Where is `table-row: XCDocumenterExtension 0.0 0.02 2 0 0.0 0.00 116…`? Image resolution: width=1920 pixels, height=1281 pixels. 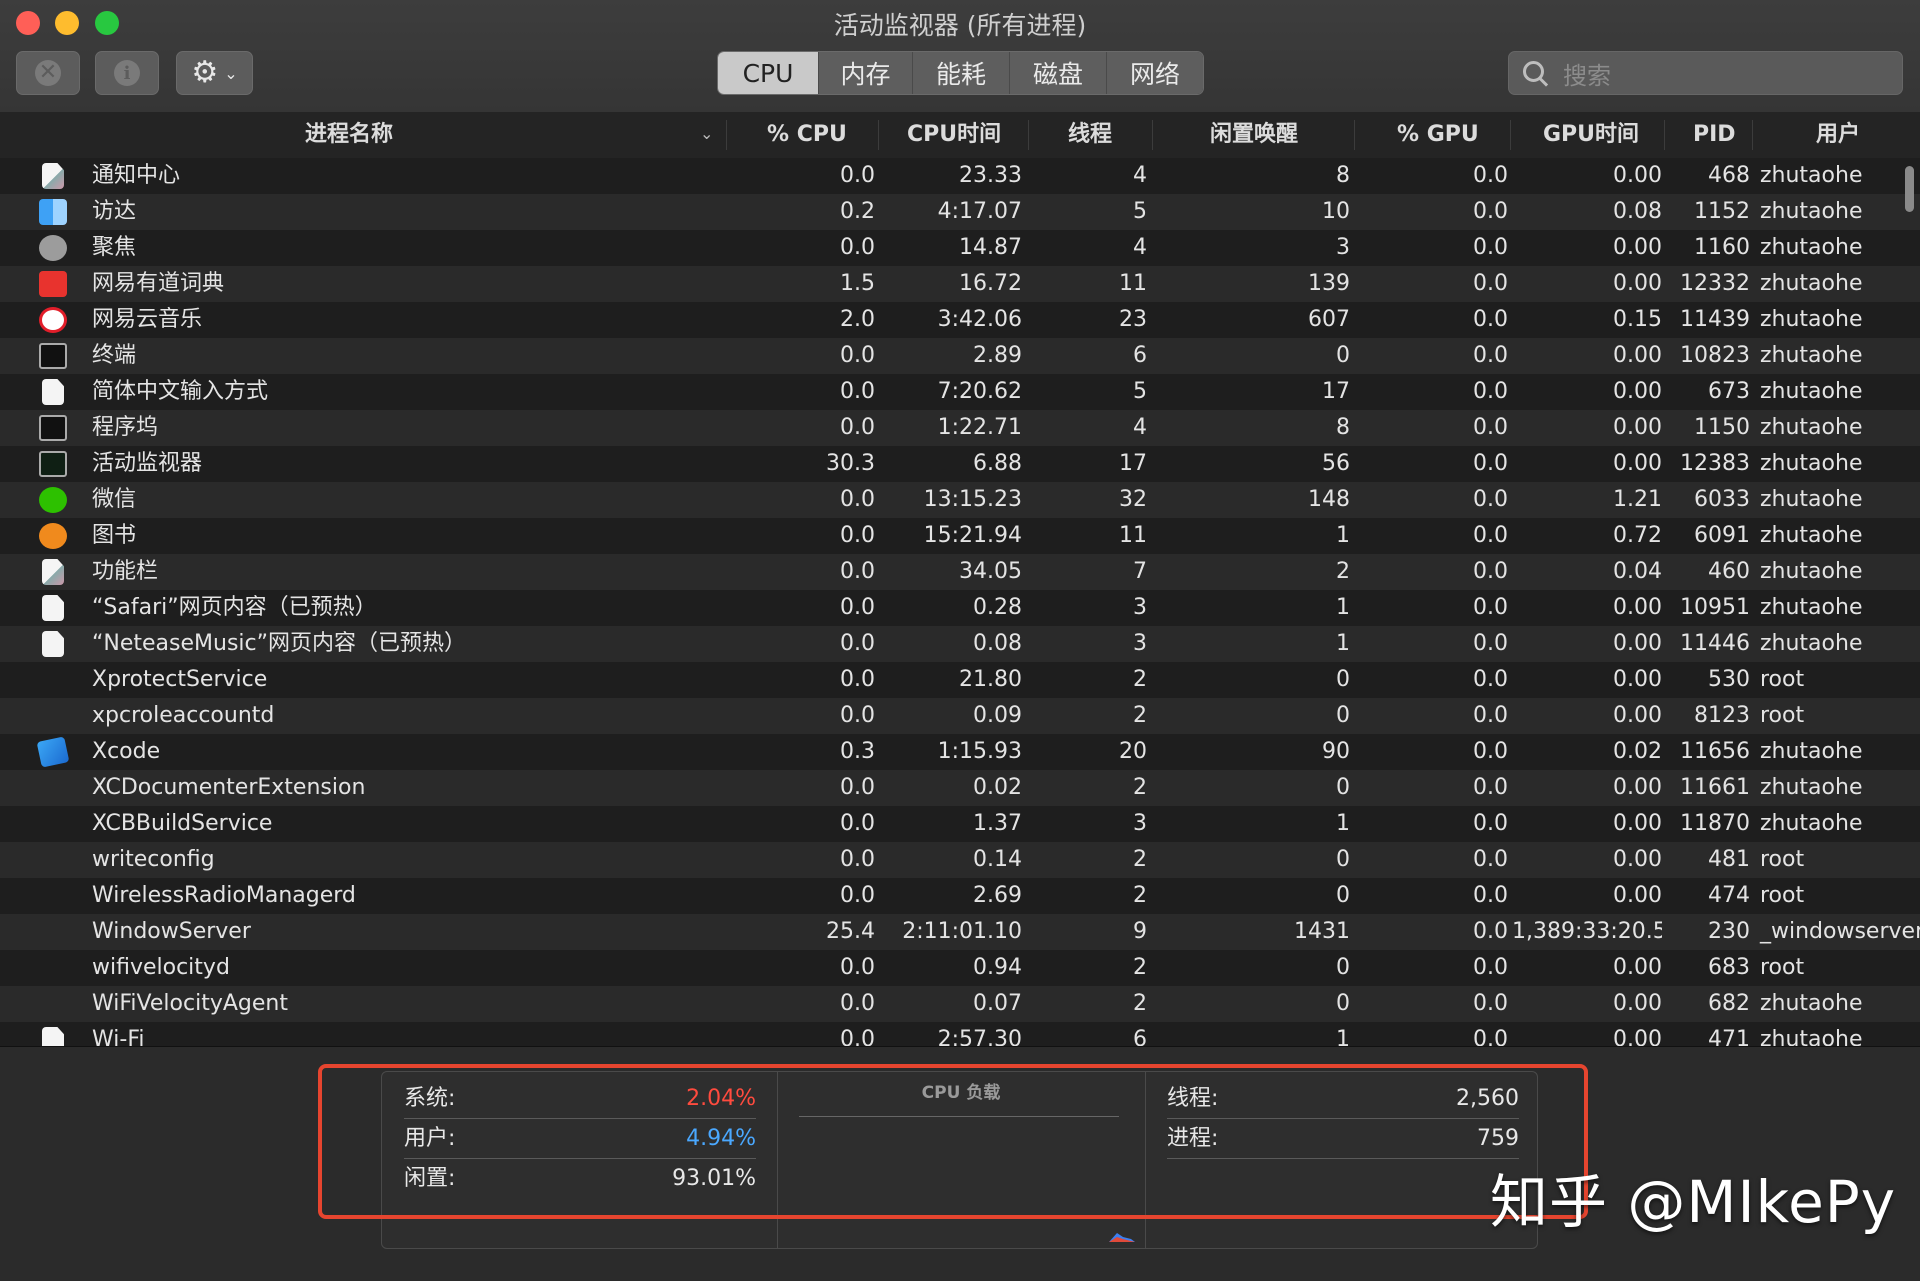 table-row: XCDocumenterExtension 0.0 0.02 2 0 0.0 0.00 116… is located at coordinates (960, 788).